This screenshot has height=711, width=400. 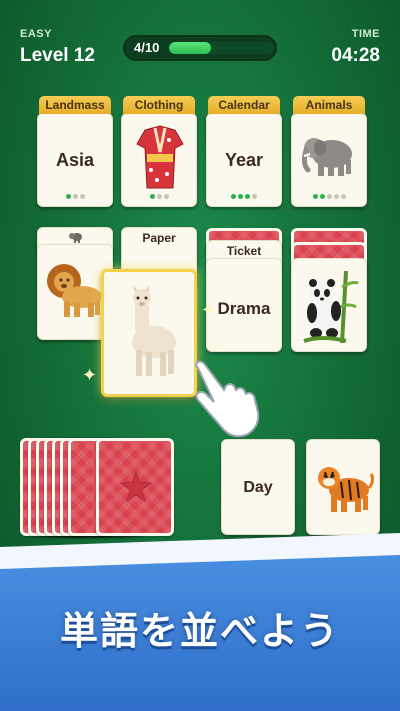 I want to click on card-word: Drama, so click(x=244, y=308).